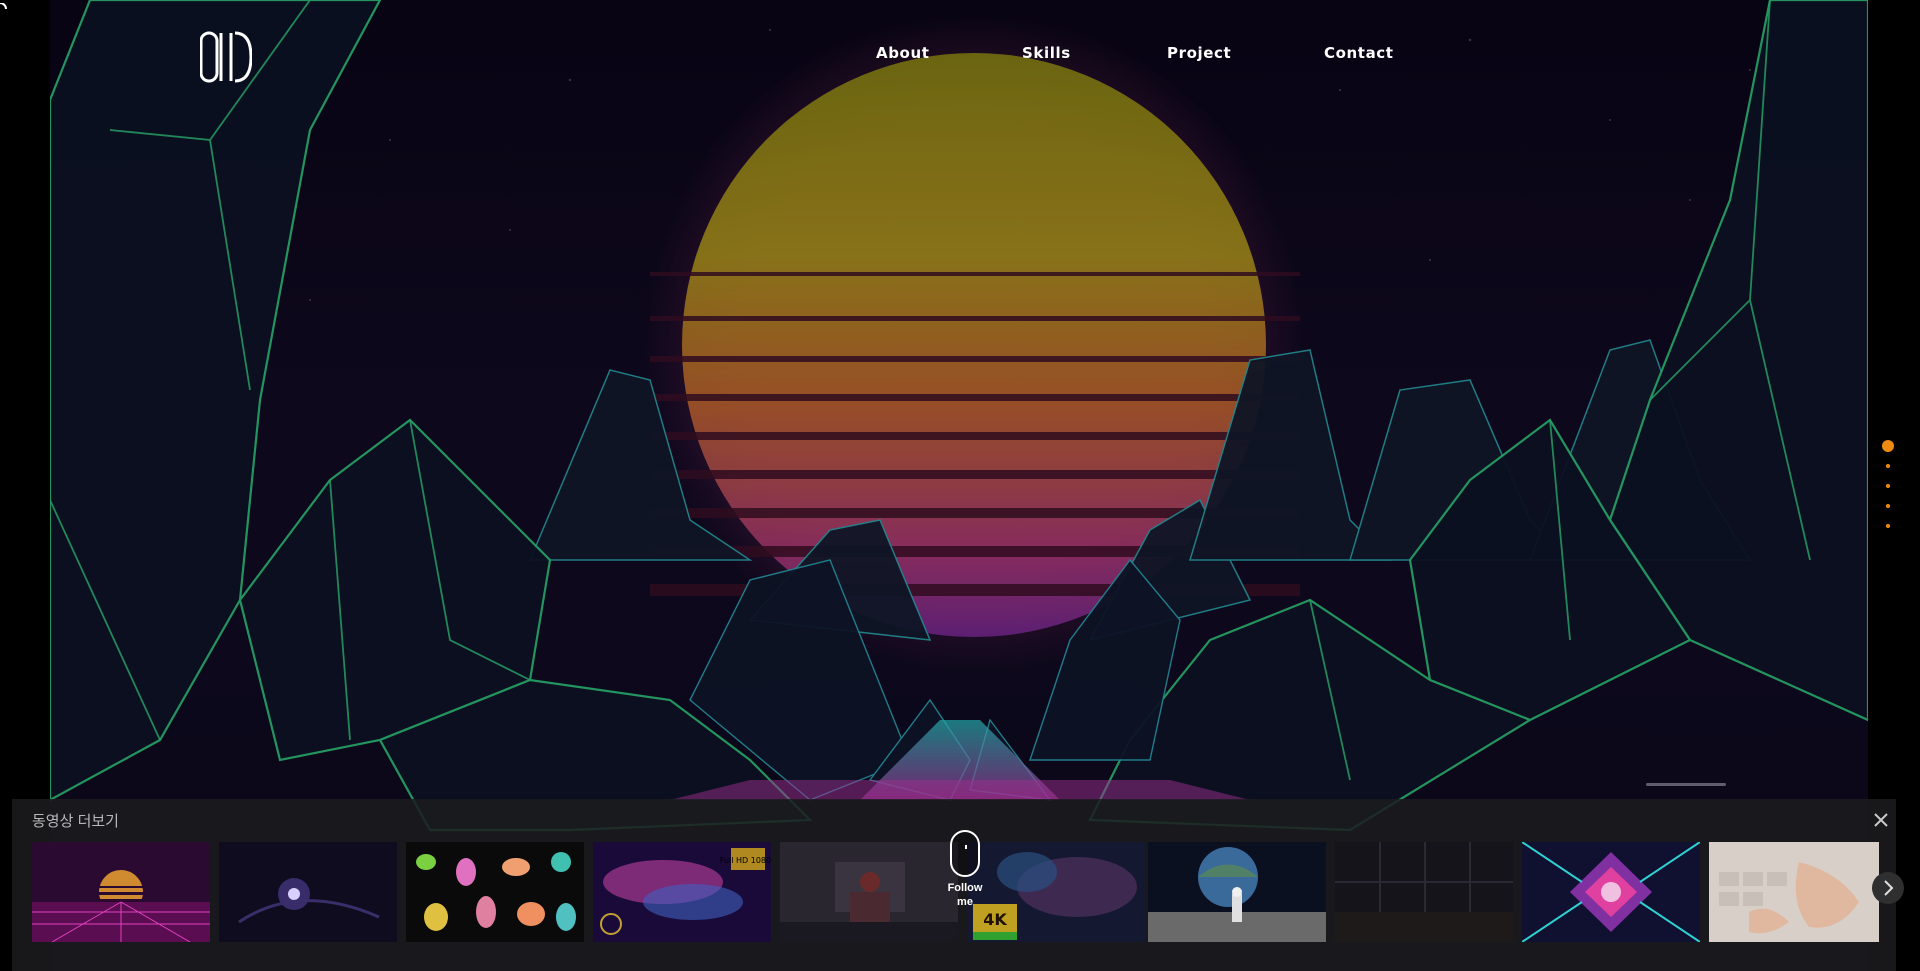 The width and height of the screenshot is (1920, 971). What do you see at coordinates (965, 895) in the screenshot?
I see `scroll-hint-label: Follow me` at bounding box center [965, 895].